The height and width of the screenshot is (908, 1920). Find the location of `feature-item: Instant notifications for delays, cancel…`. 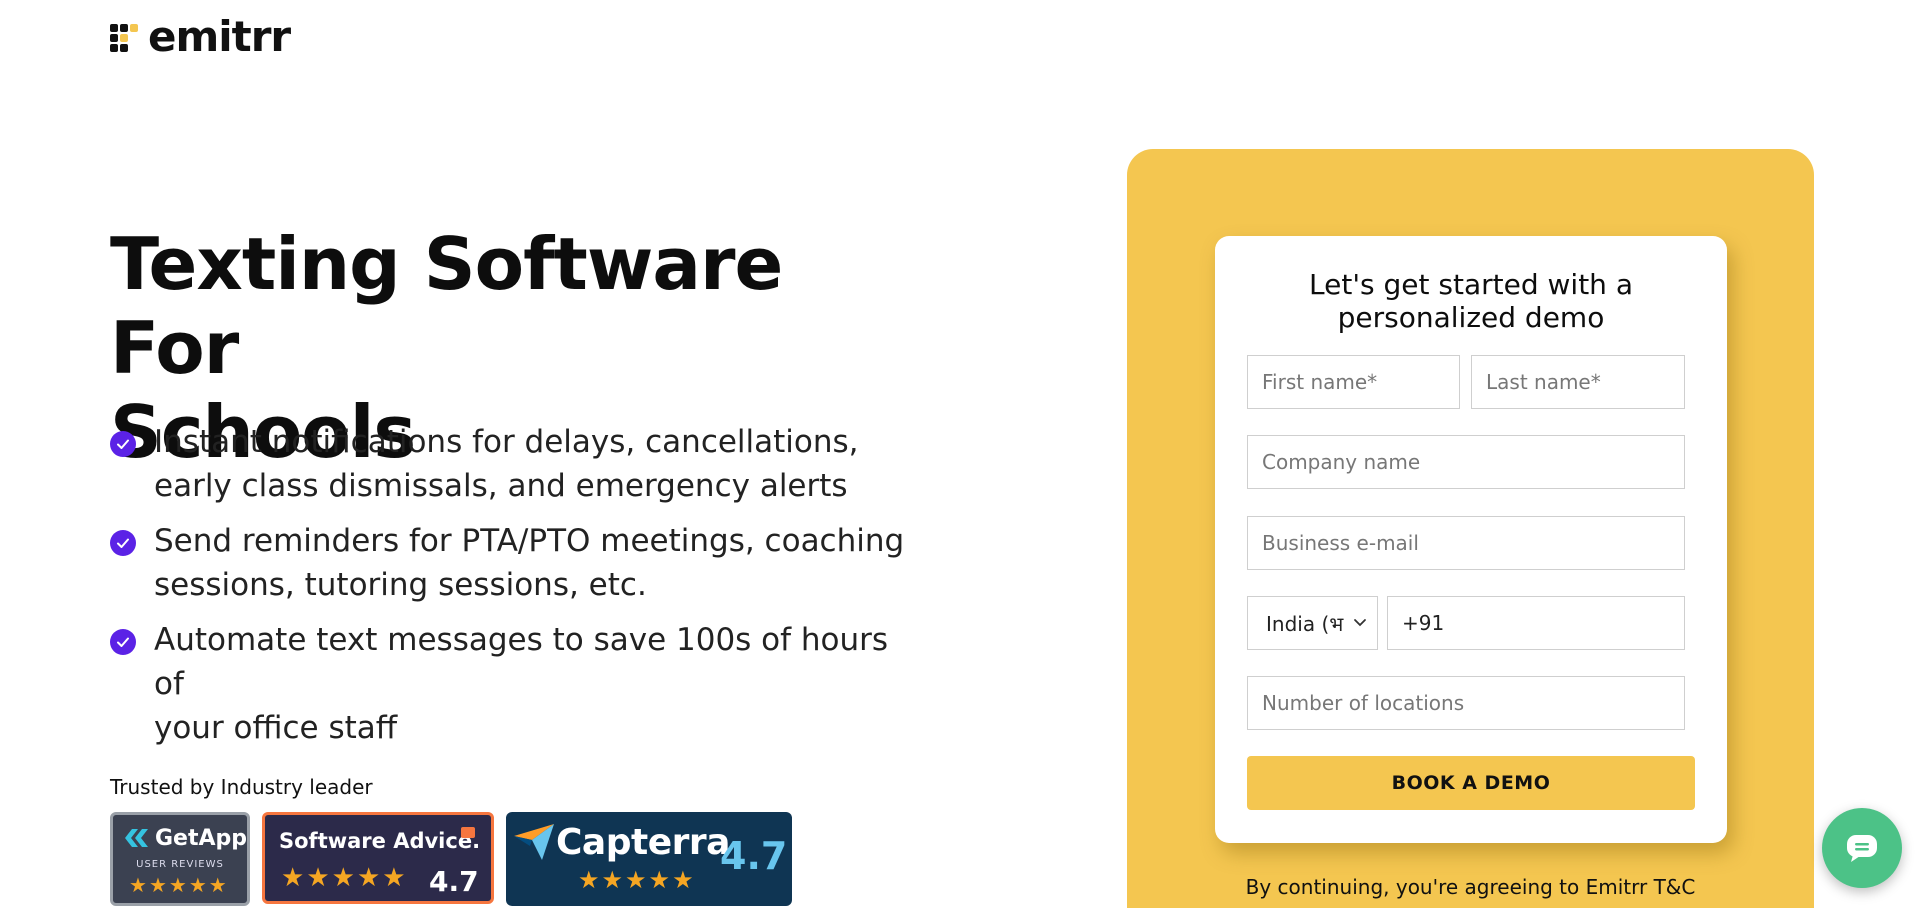

feature-item: Instant notifications for delays, cancel… is located at coordinates (510, 464).